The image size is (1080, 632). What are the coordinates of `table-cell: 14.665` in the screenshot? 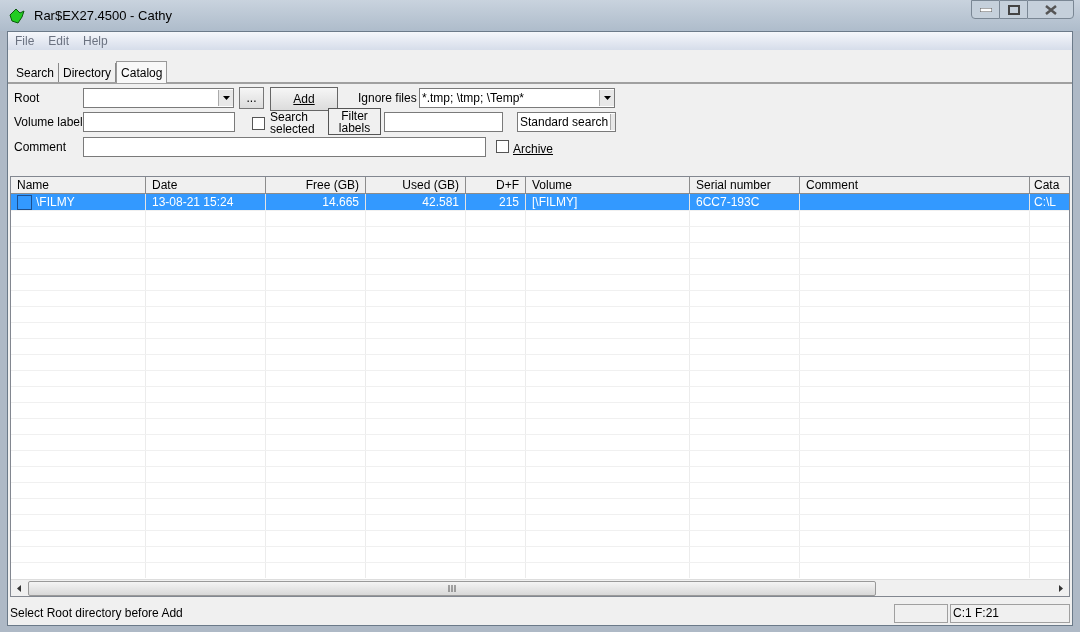 It's located at (340, 202).